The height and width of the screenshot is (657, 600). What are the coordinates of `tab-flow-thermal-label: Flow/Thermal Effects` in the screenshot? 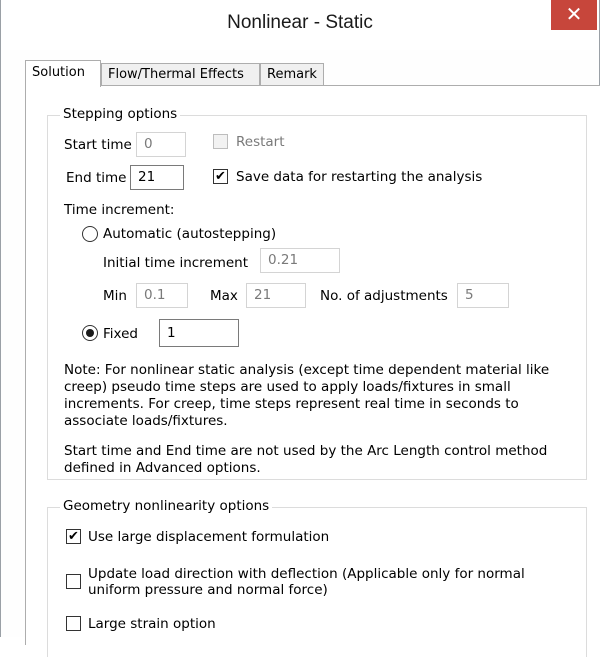 It's located at (176, 74).